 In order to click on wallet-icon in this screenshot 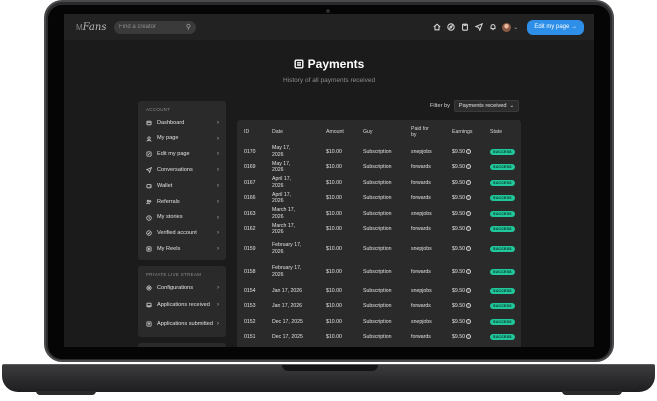, I will do `click(149, 186)`.